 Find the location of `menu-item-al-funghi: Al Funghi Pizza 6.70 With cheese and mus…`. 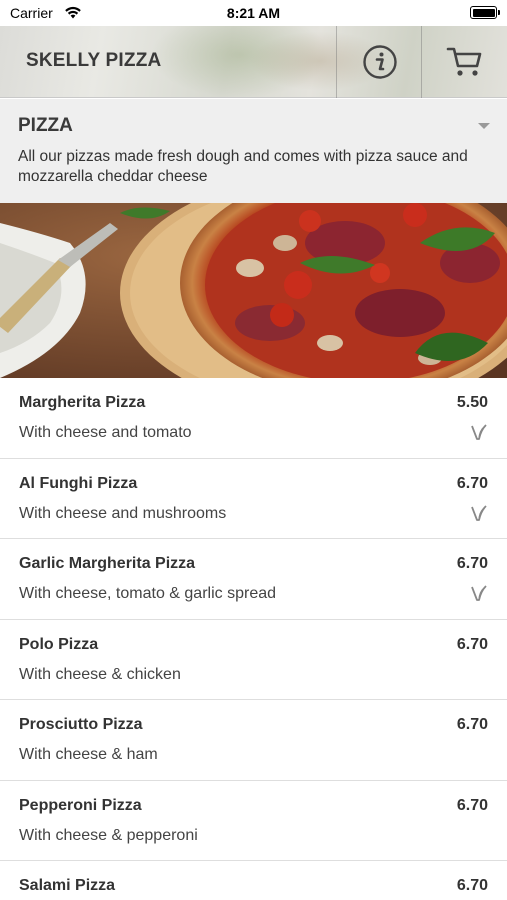

menu-item-al-funghi: Al Funghi Pizza 6.70 With cheese and mus… is located at coordinates (253, 498).